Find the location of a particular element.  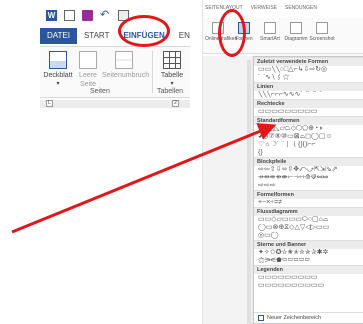

seitenumbruch-label: Seitenumbruch is located at coordinates (126, 75).